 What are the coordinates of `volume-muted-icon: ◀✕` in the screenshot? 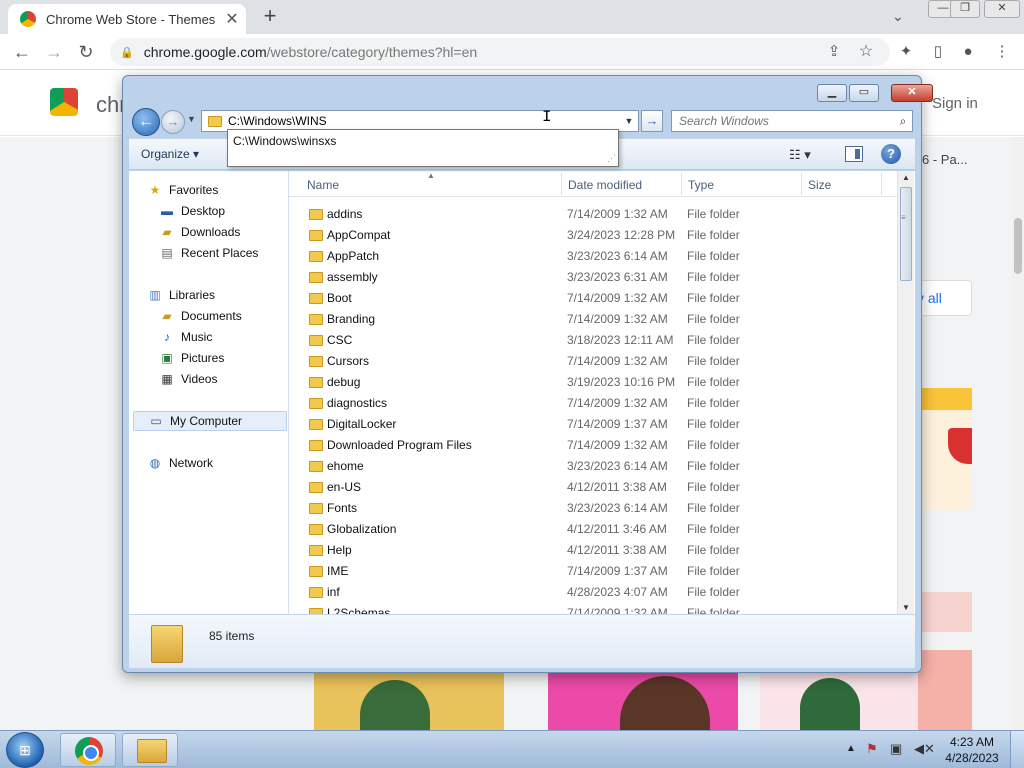 It's located at (924, 749).